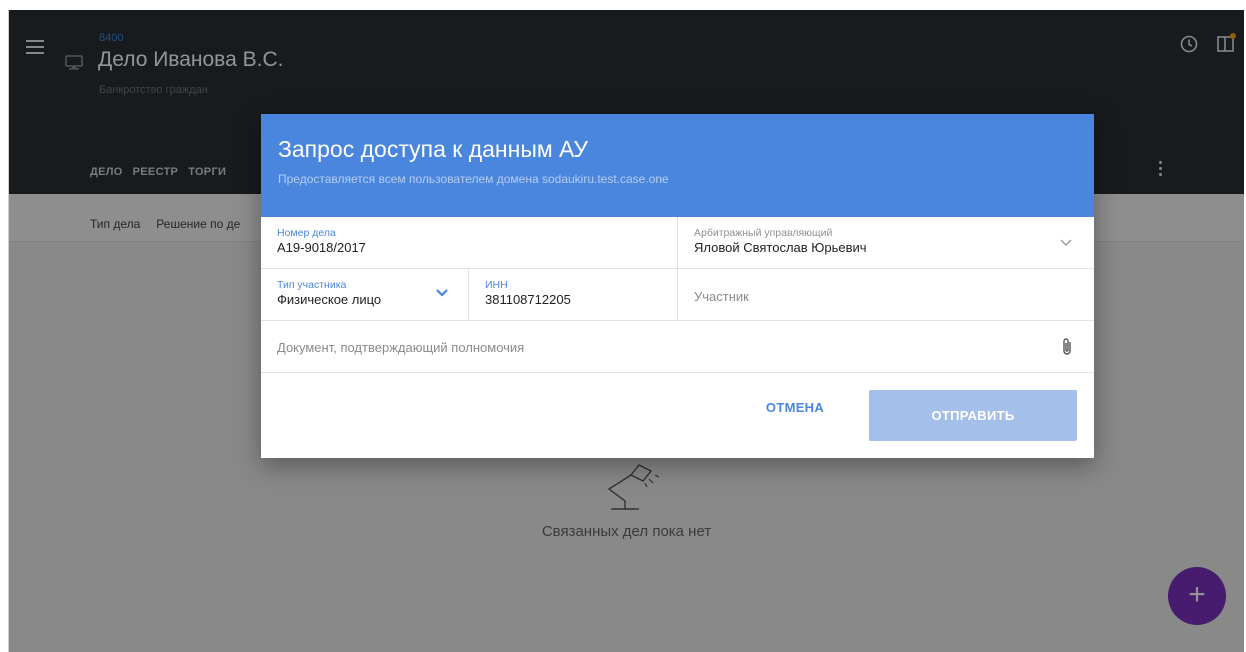 Image resolution: width=1246 pixels, height=652 pixels. Describe the element at coordinates (721, 296) in the screenshot. I see `participant-placeholder: Участник` at that location.